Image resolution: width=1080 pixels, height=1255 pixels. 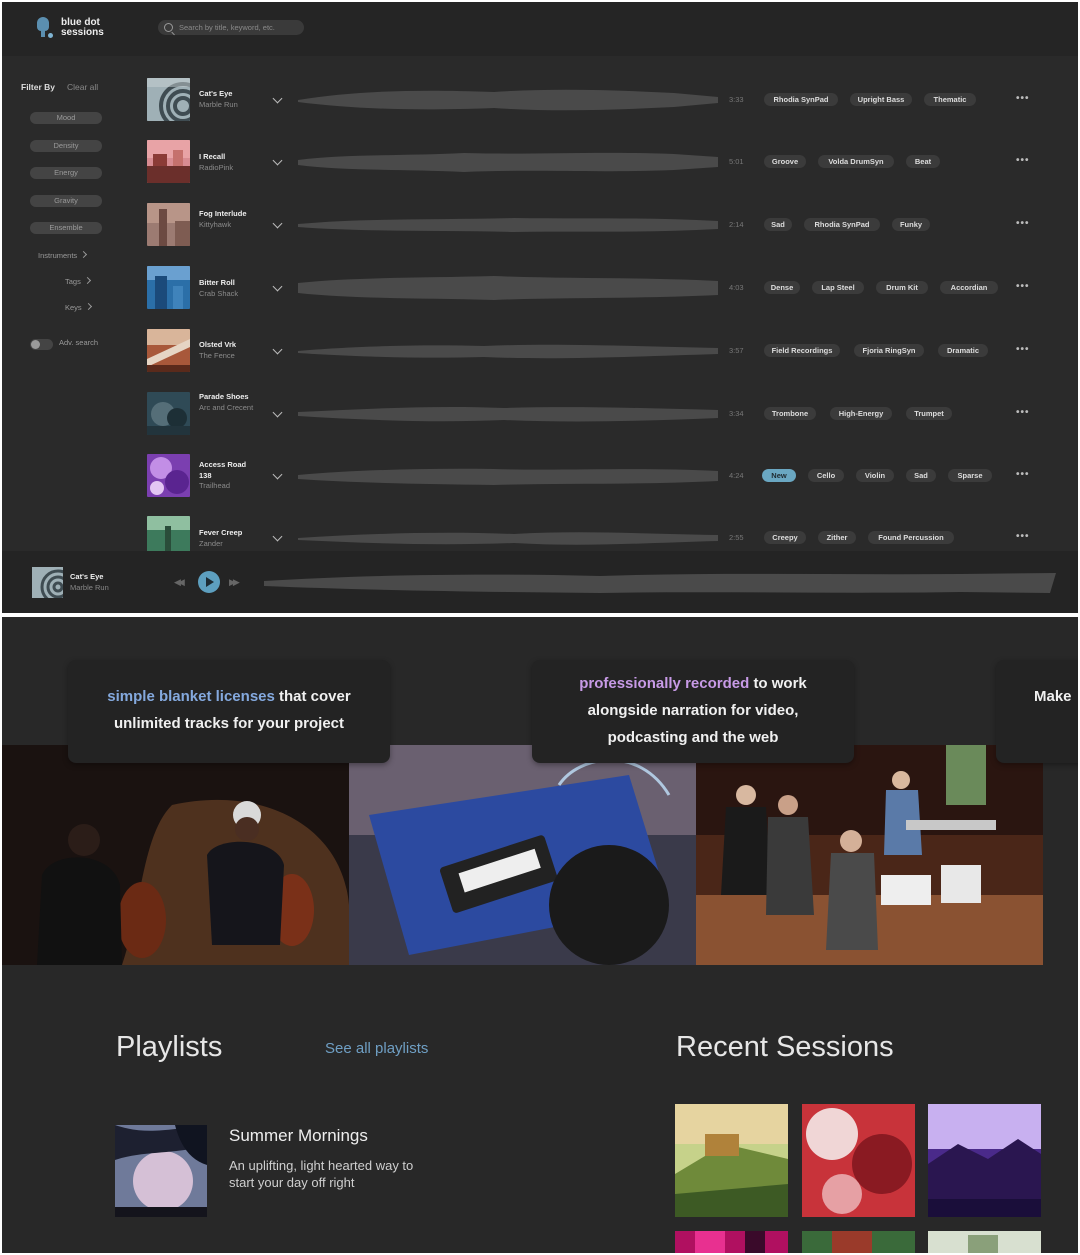 What do you see at coordinates (902, 287) in the screenshot?
I see `tag-chip: Drum Kit` at bounding box center [902, 287].